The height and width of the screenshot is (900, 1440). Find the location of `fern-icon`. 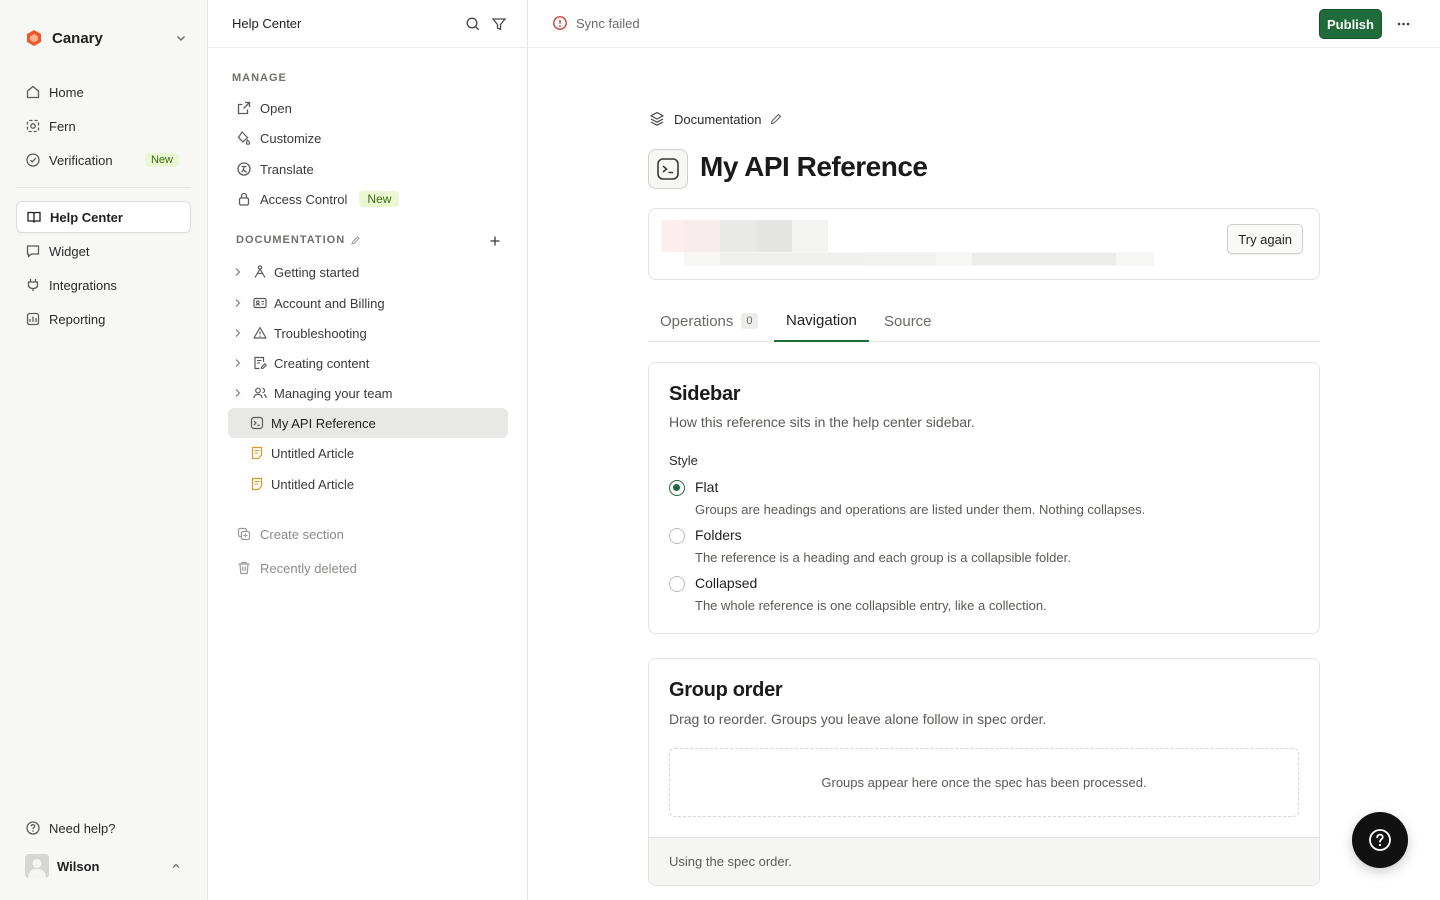

fern-icon is located at coordinates (33, 126).